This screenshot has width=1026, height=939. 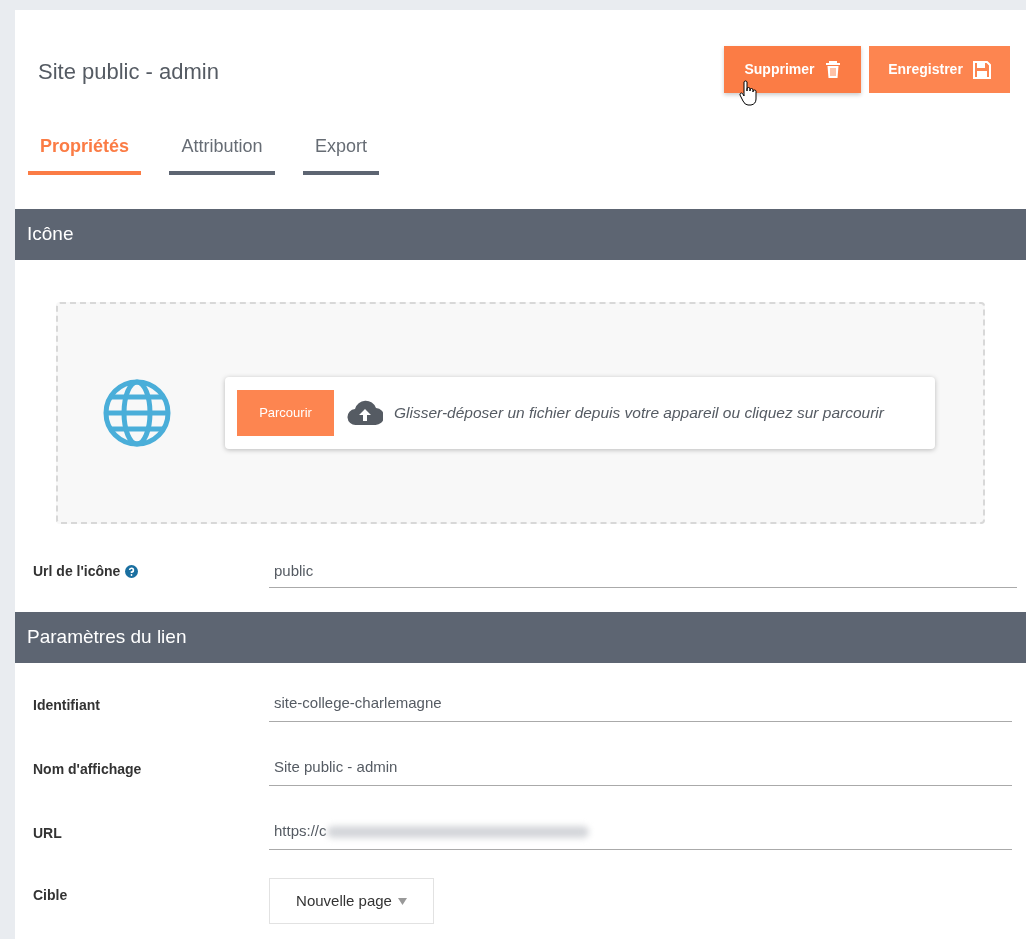 I want to click on field-label: Identifiant, so click(x=66, y=705).